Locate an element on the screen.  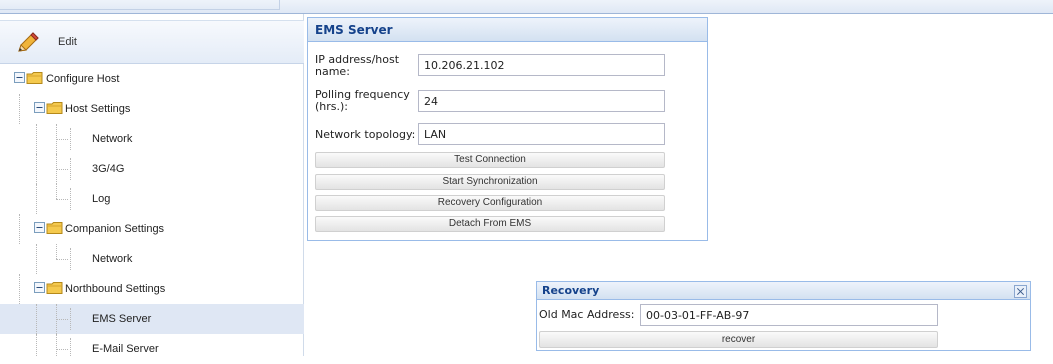
tree-item-host-network: Network is located at coordinates (152, 139).